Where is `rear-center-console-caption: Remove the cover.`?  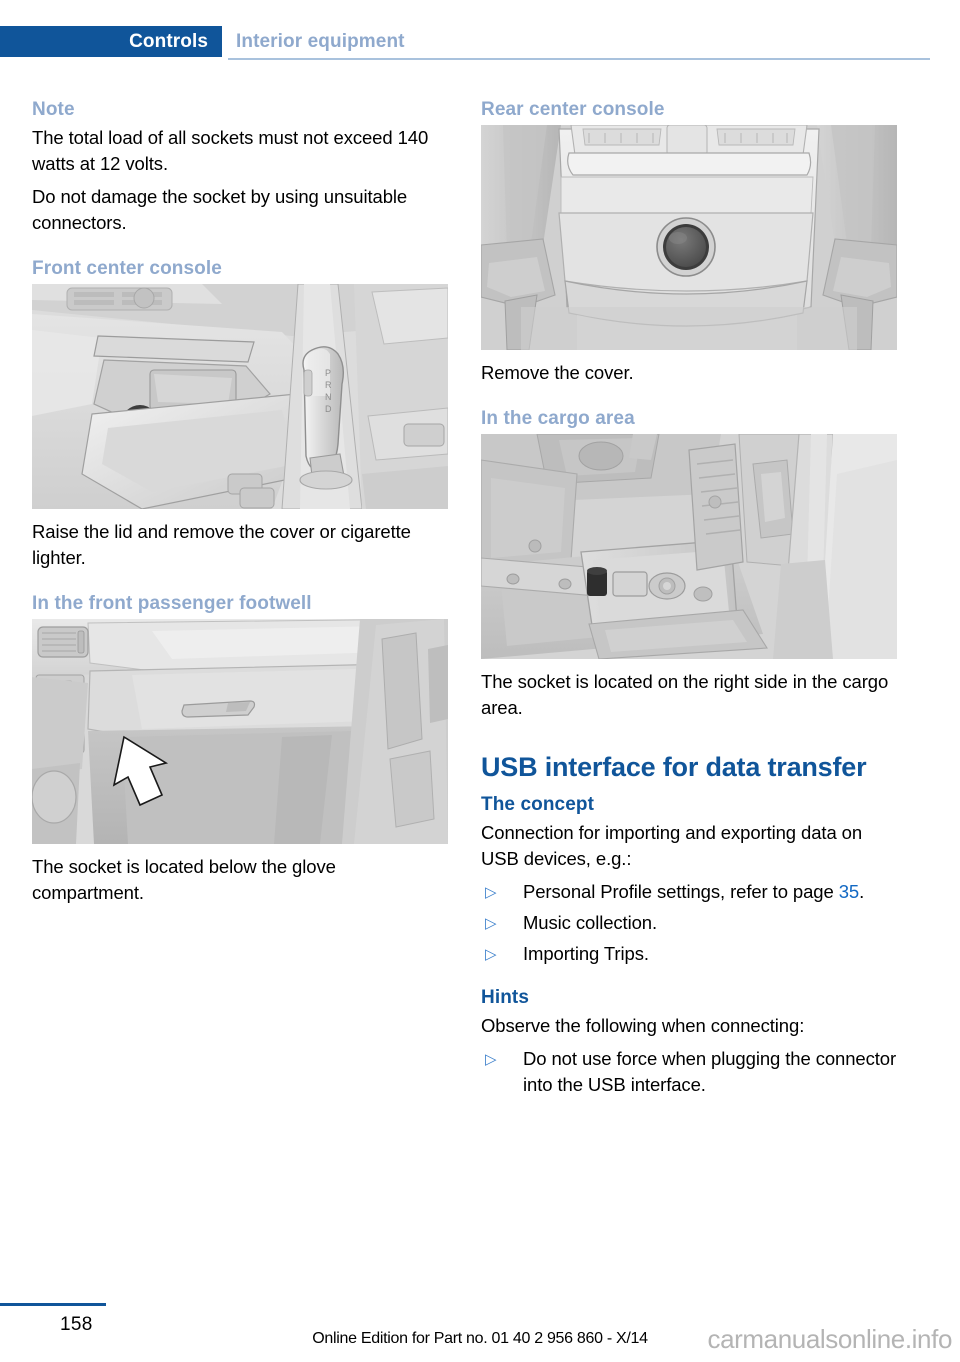 rear-center-console-caption: Remove the cover. is located at coordinates (557, 372).